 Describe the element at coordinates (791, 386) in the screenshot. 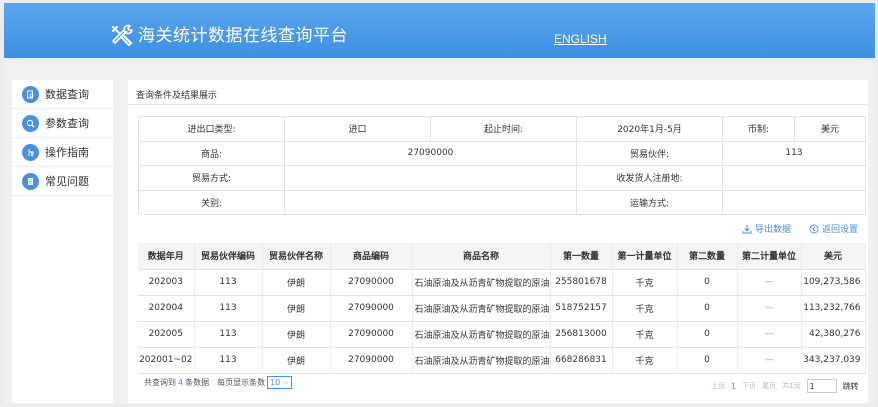

I see `total-pages: 共1页` at that location.